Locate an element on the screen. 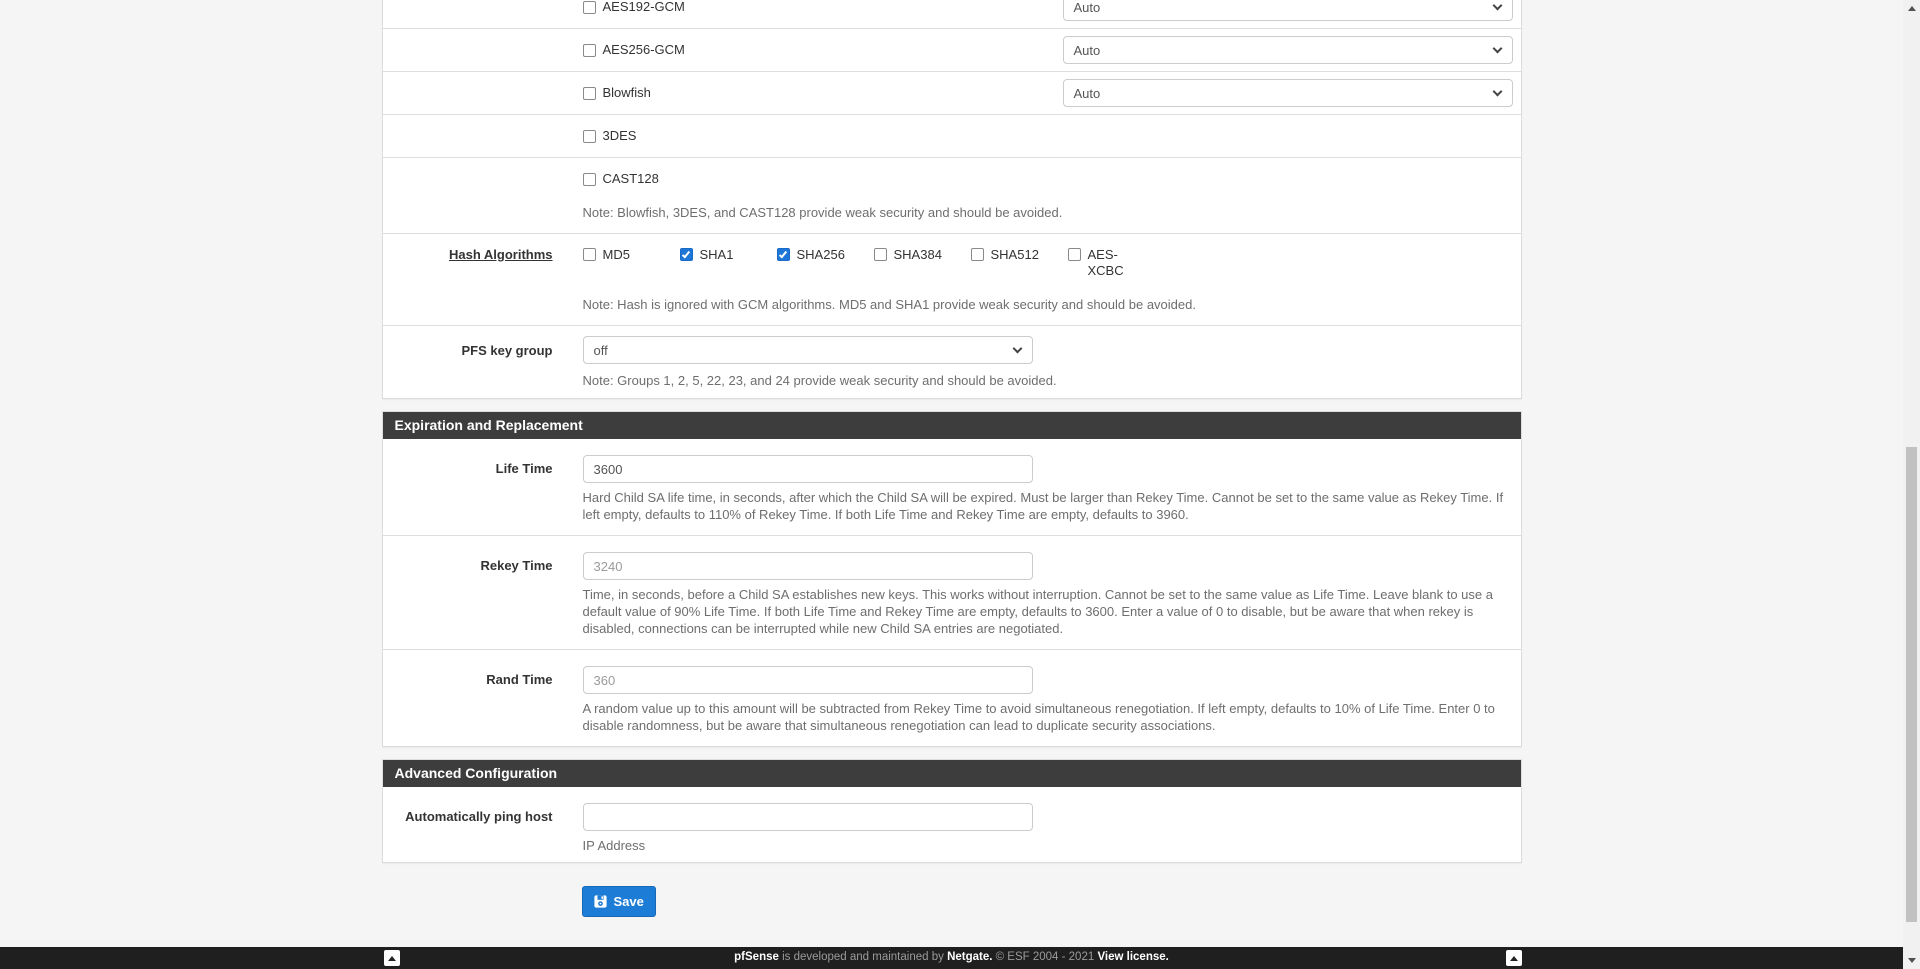 This screenshot has width=1920, height=969. save-button: Save is located at coordinates (618, 901).